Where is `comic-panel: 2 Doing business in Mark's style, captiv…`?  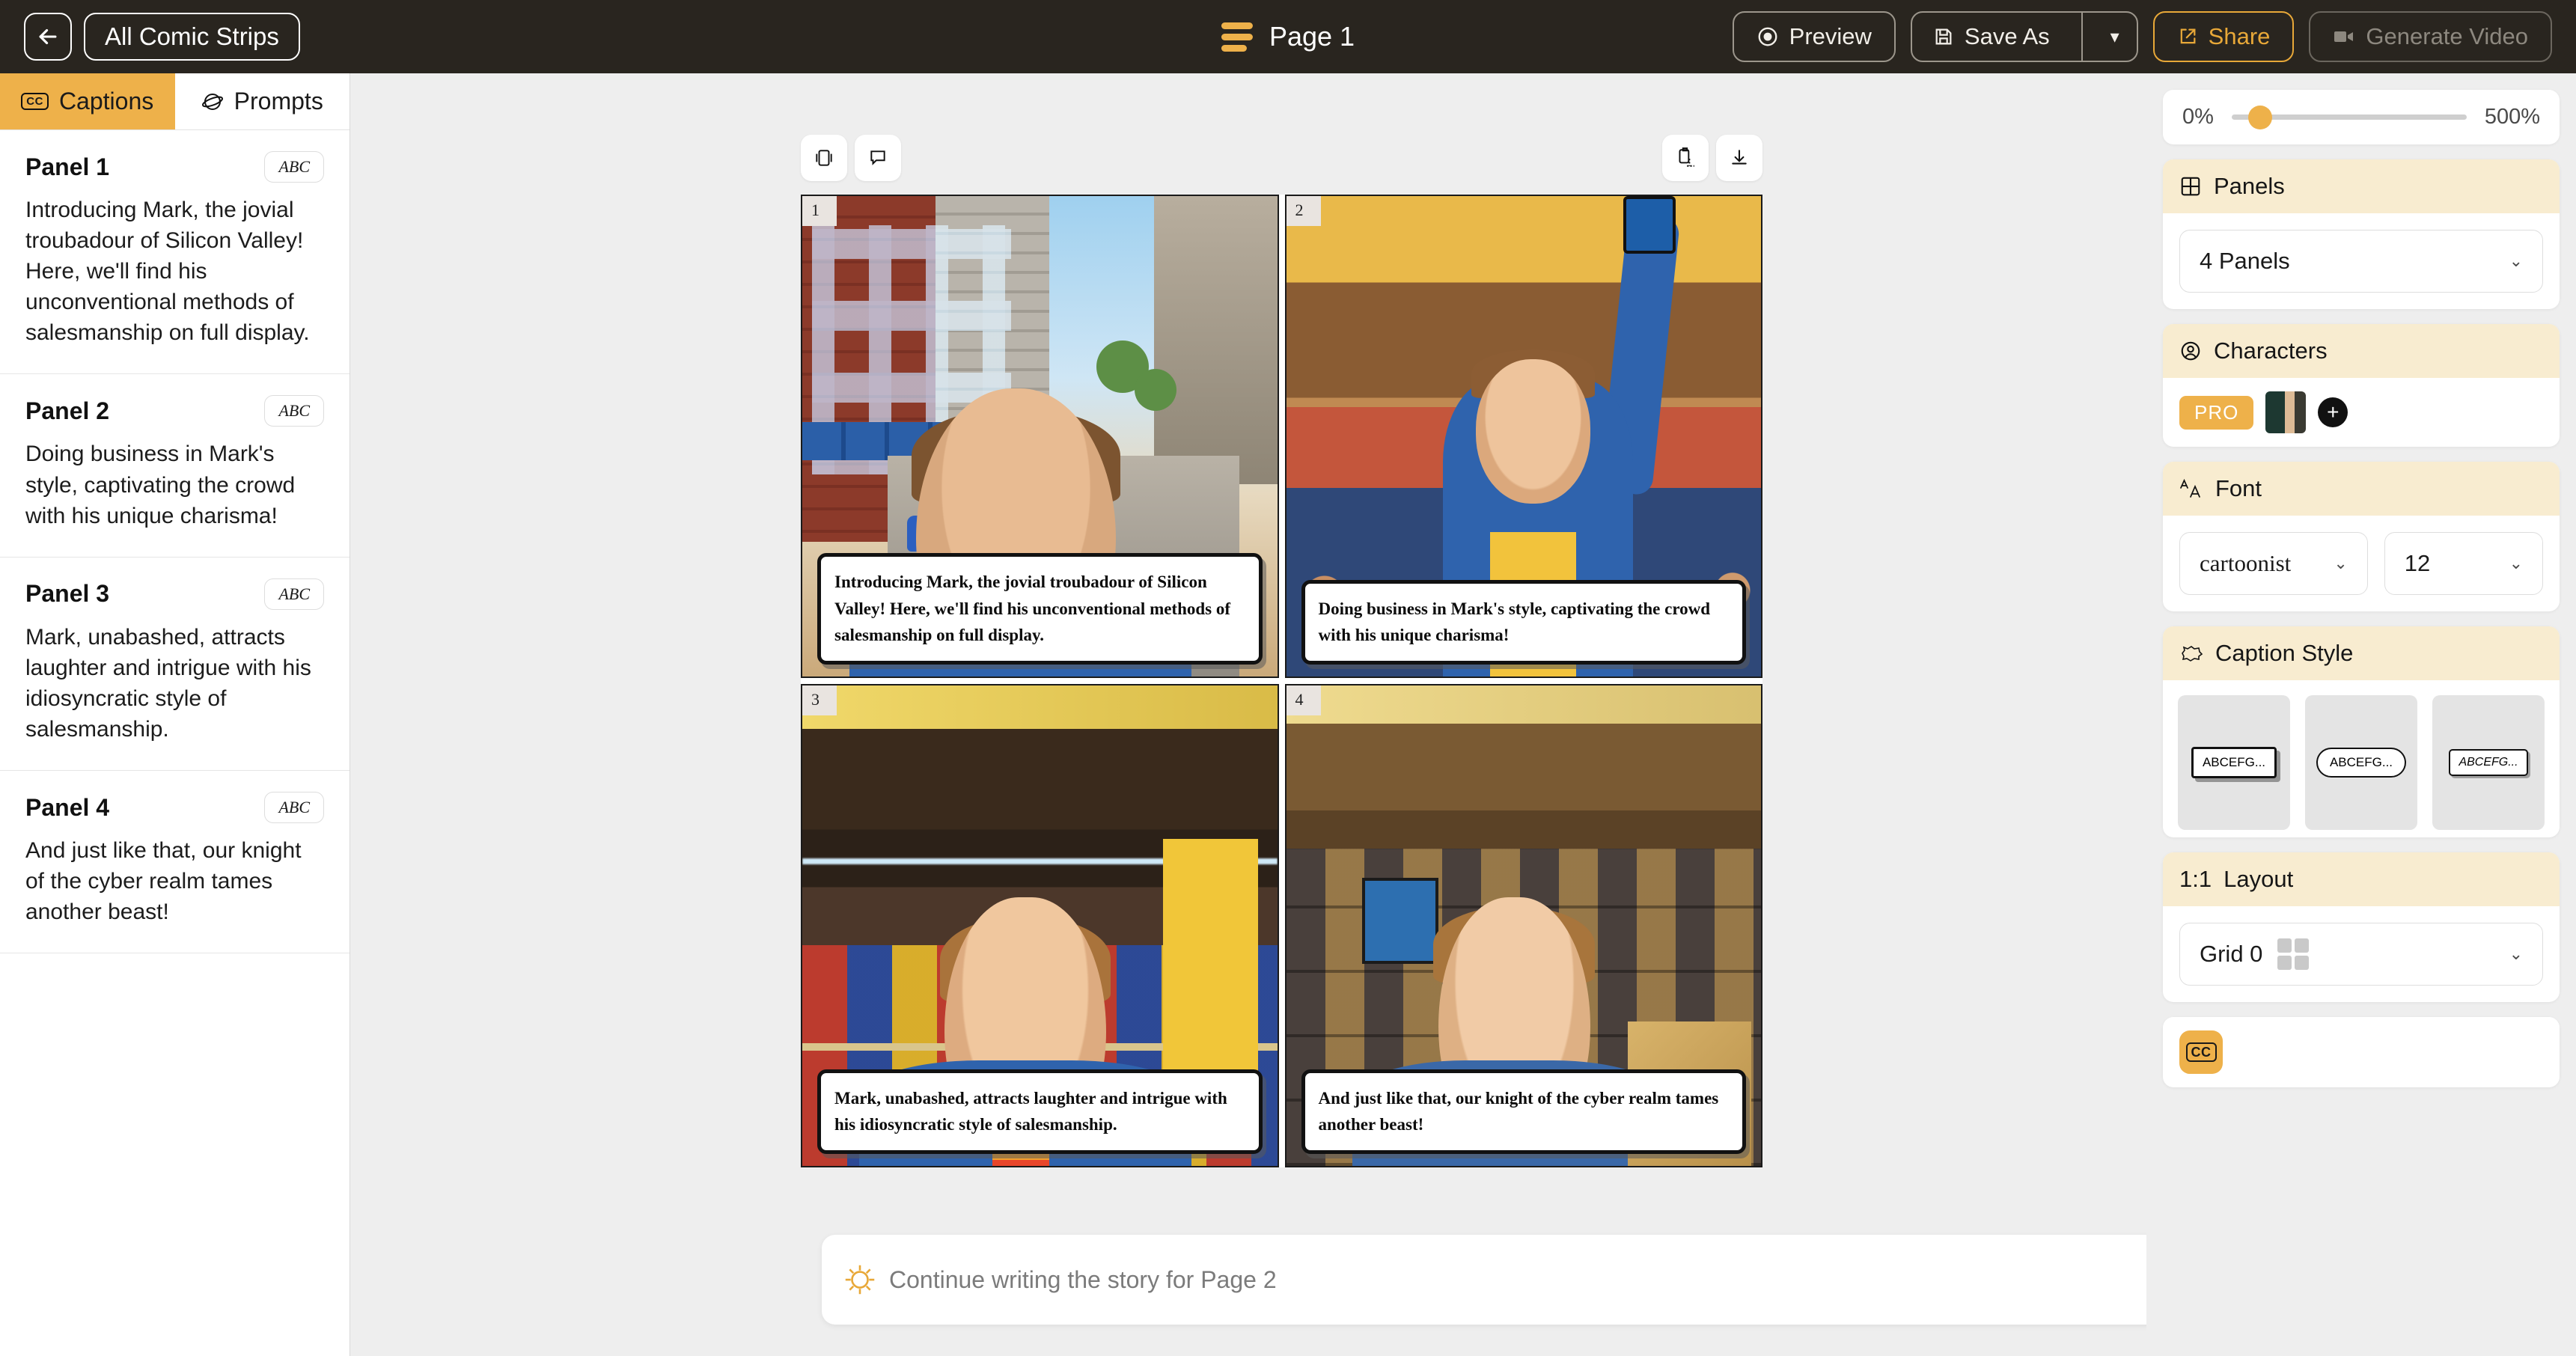 comic-panel: 2 Doing business in Mark's style, captiv… is located at coordinates (1523, 437).